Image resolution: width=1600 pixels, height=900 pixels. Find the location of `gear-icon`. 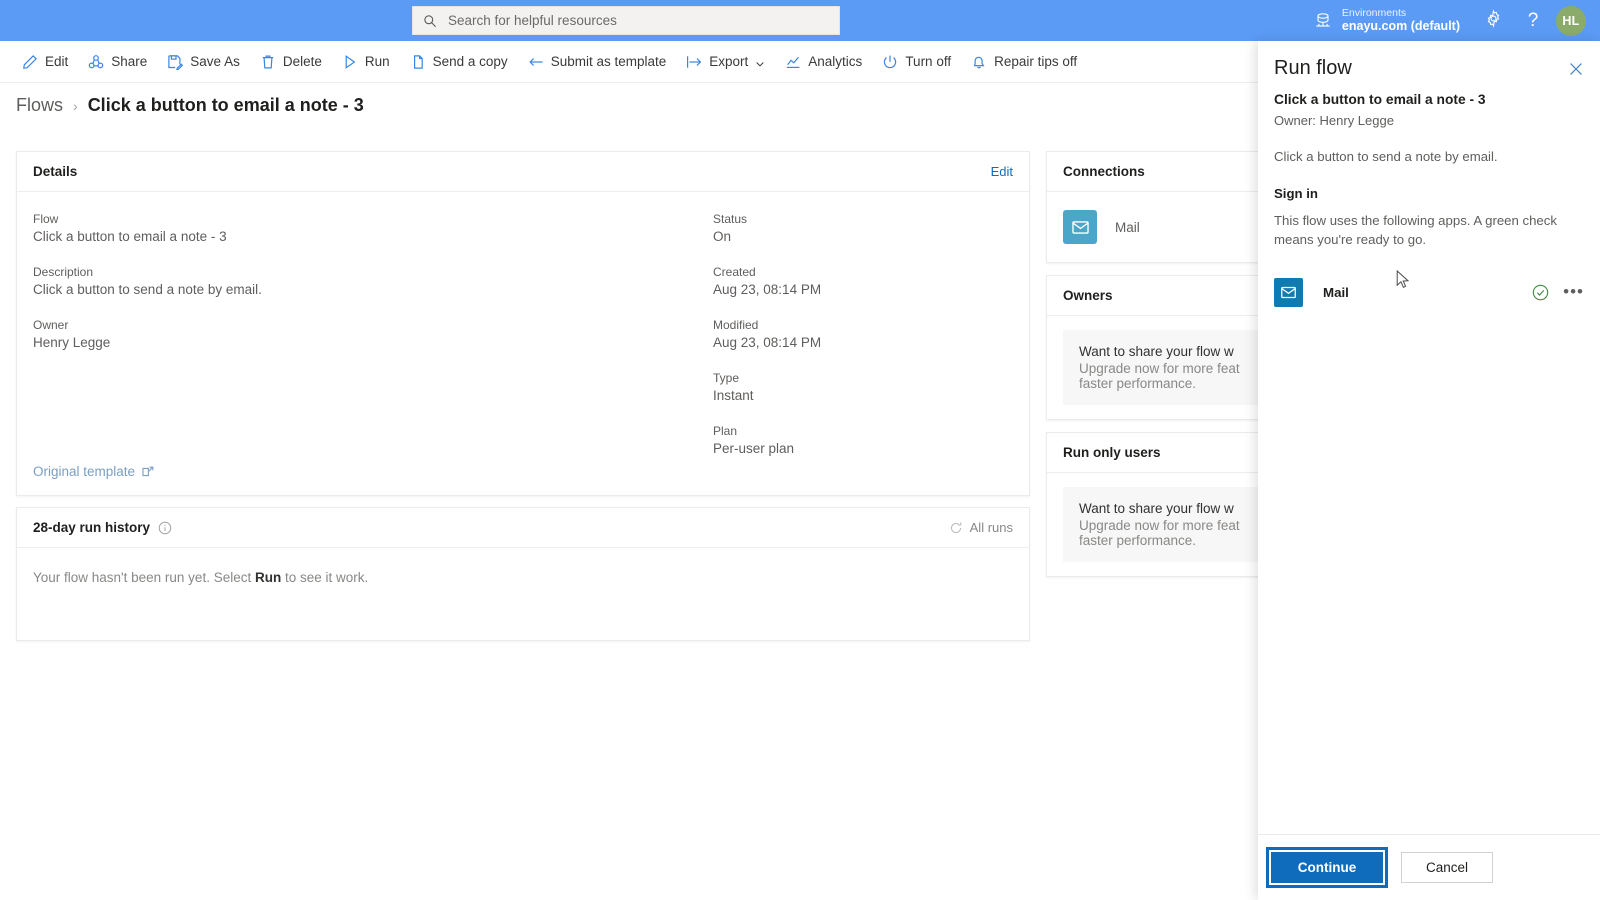

gear-icon is located at coordinates (1493, 20).